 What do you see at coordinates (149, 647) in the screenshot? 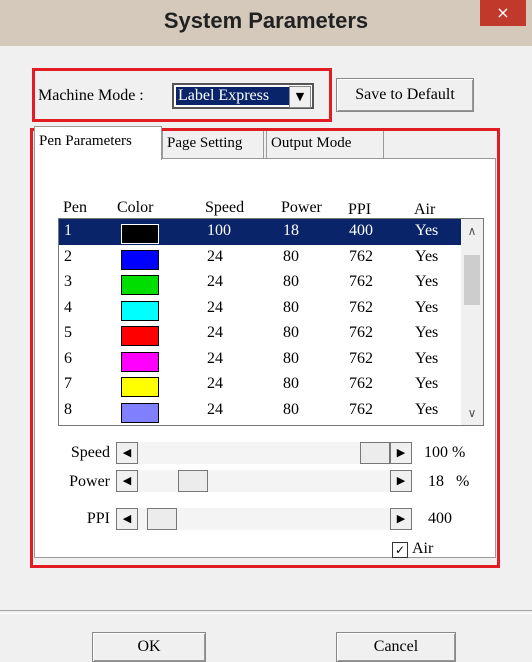
I see `ok-button: OK` at bounding box center [149, 647].